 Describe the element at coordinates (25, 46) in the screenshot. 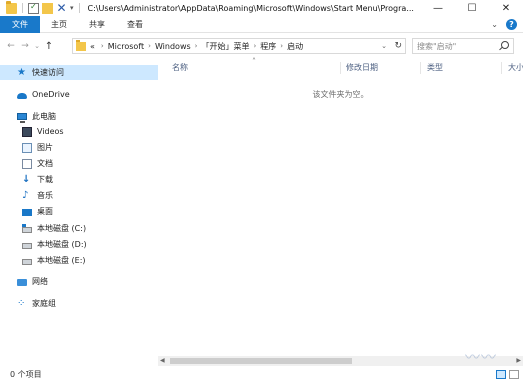

I see `forward-button: →` at that location.